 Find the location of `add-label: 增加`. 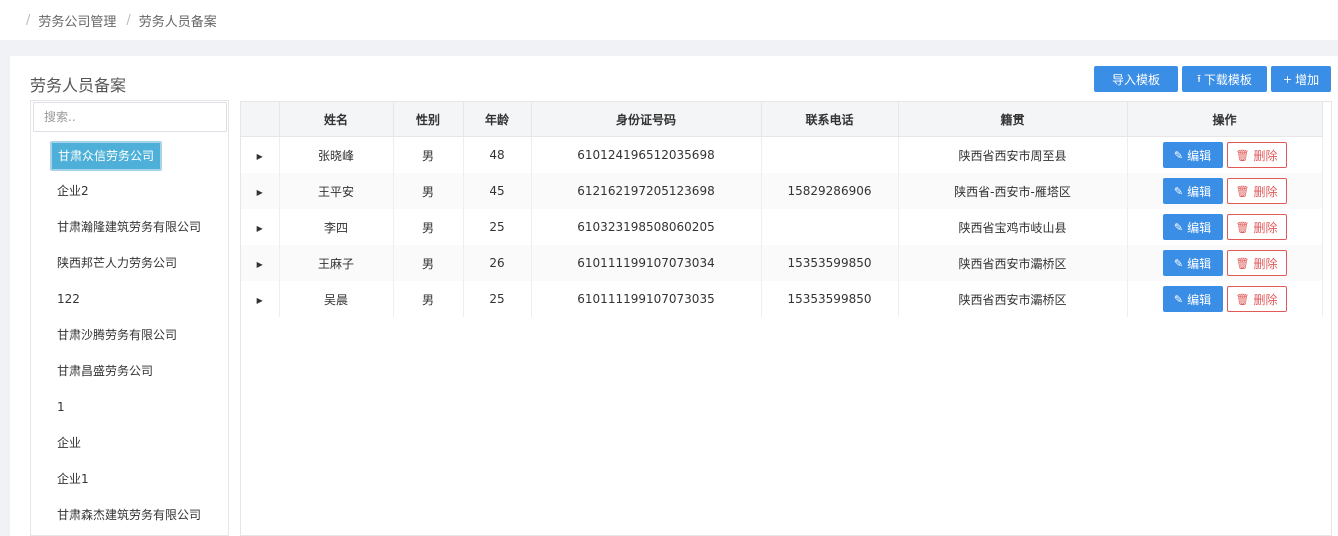

add-label: 增加 is located at coordinates (1307, 79).